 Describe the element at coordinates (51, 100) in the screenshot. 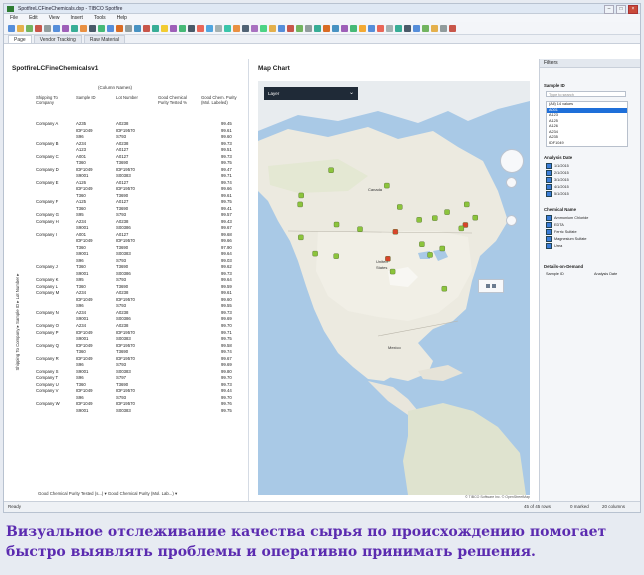

I see `header-shipping-to: Shipping To Company` at that location.